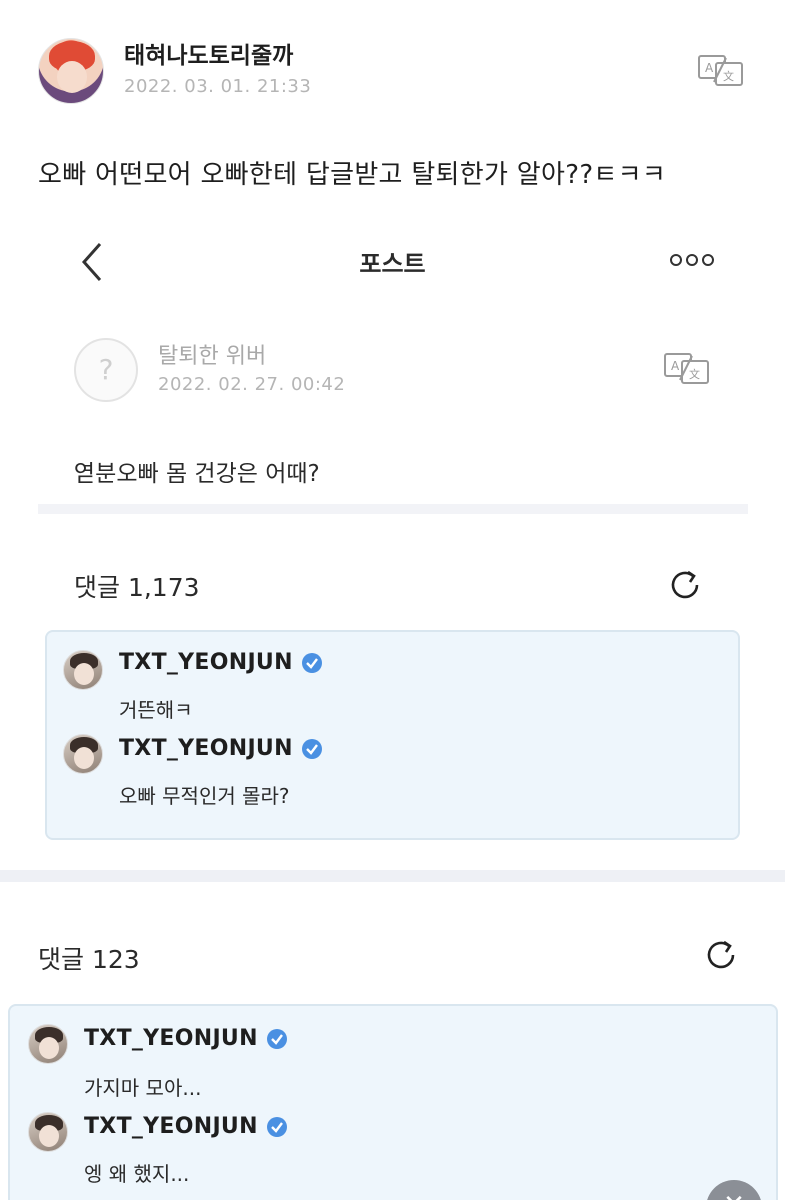 This screenshot has height=1200, width=785. I want to click on post-text: 오빠 어떤모어 오빠한테 답글받고 탈퇴한가 알아??ㅌㅋㅋ, so click(352, 175).